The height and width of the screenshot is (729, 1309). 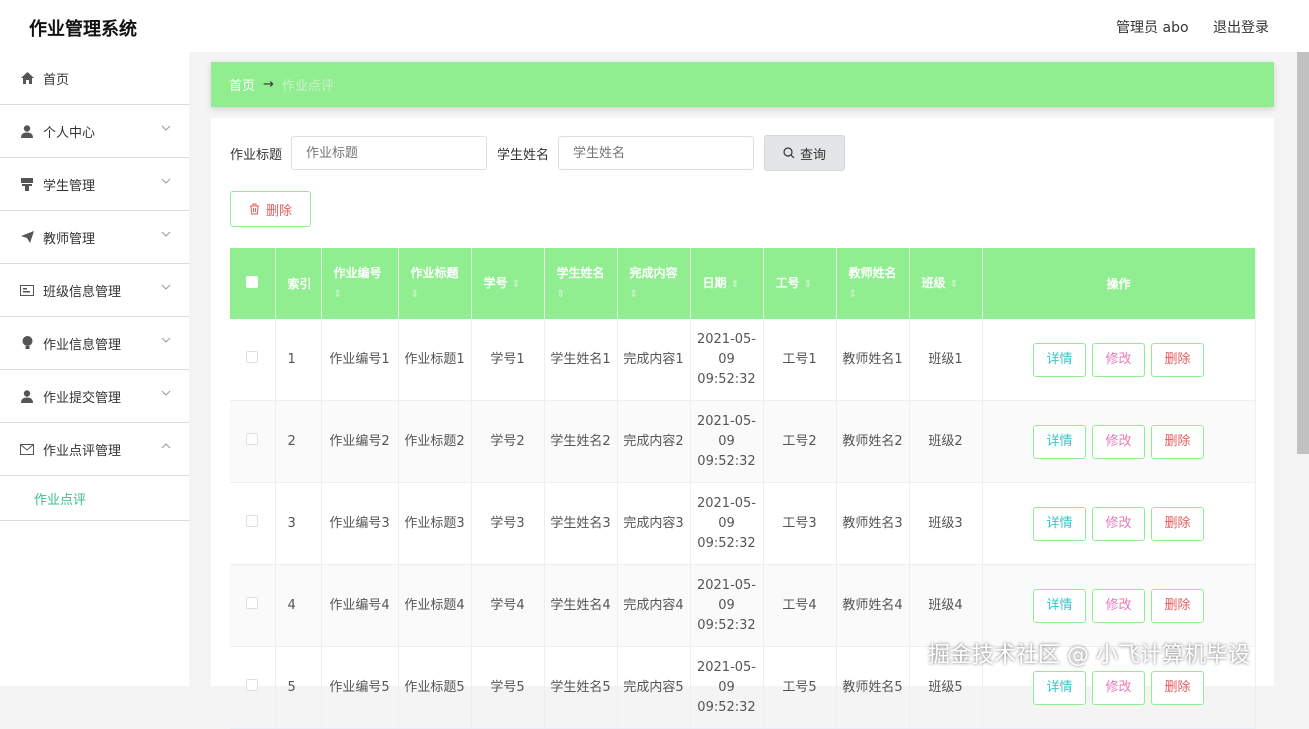 I want to click on cell-emp-no: 工号3, so click(x=800, y=523).